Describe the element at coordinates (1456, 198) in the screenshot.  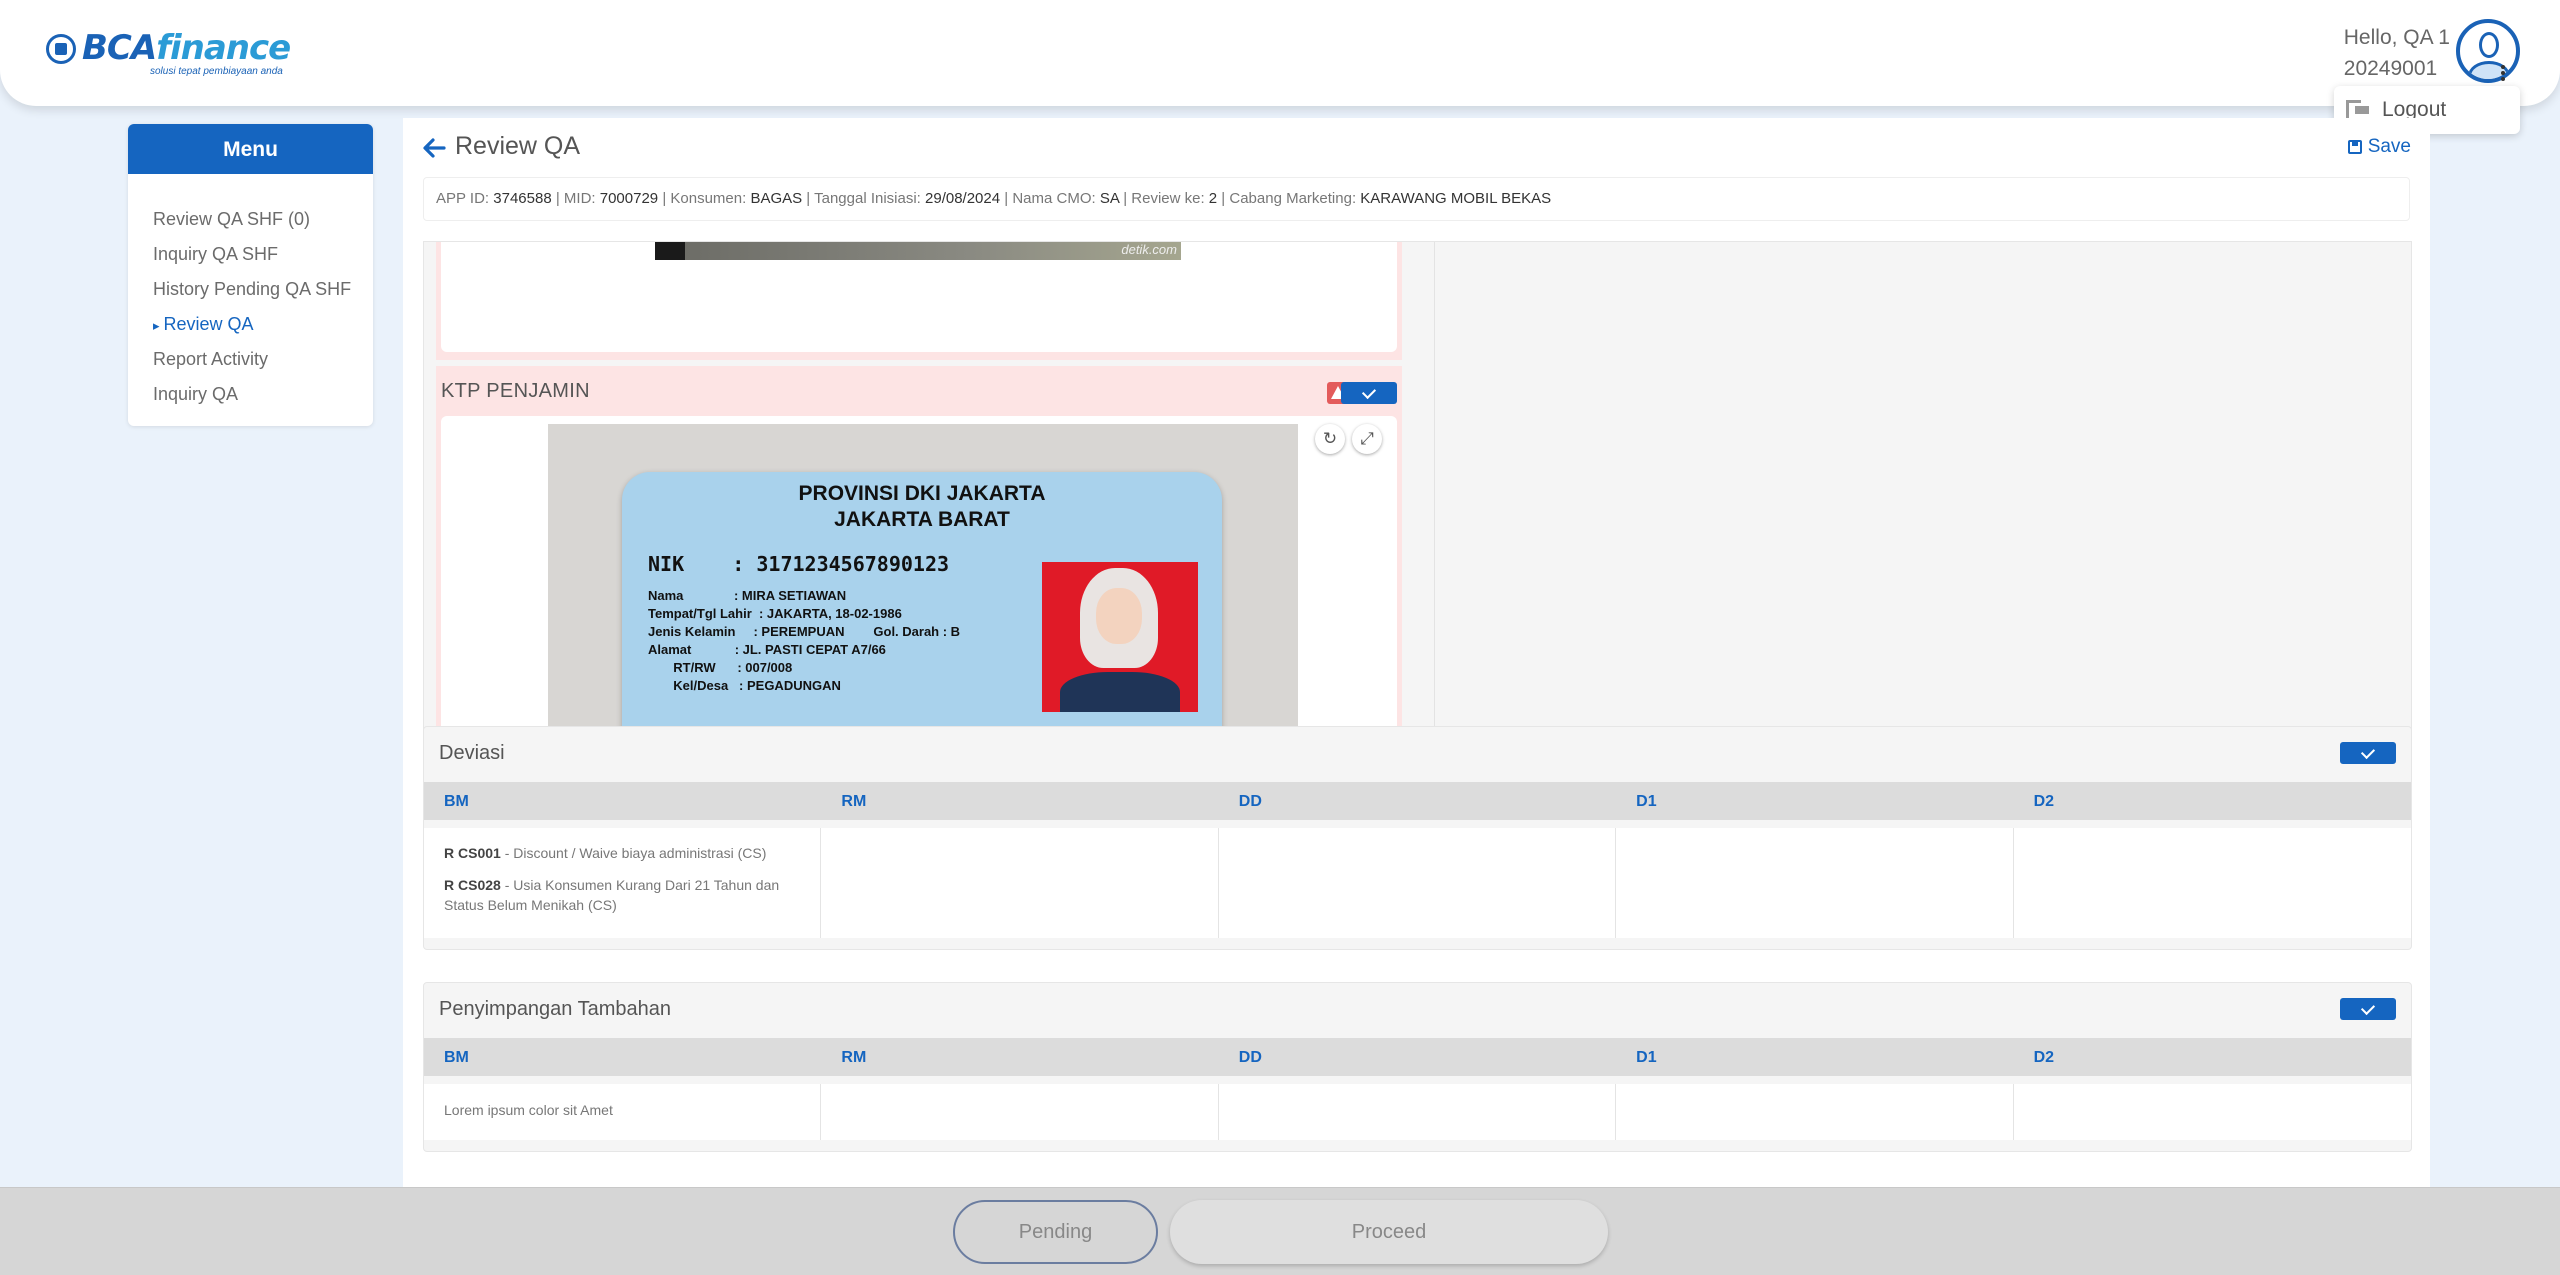
I see `cabang-marketing: KARAWANG MOBIL BEKAS` at that location.